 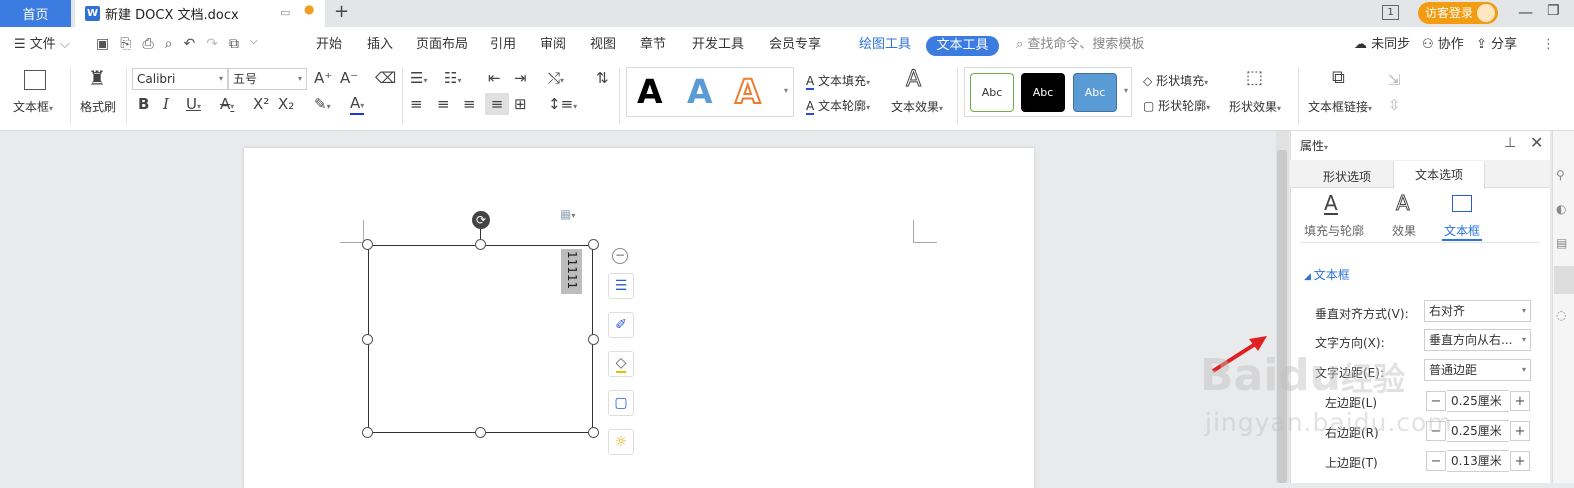 What do you see at coordinates (503, 45) in the screenshot?
I see `menu-item-reference: 引用` at bounding box center [503, 45].